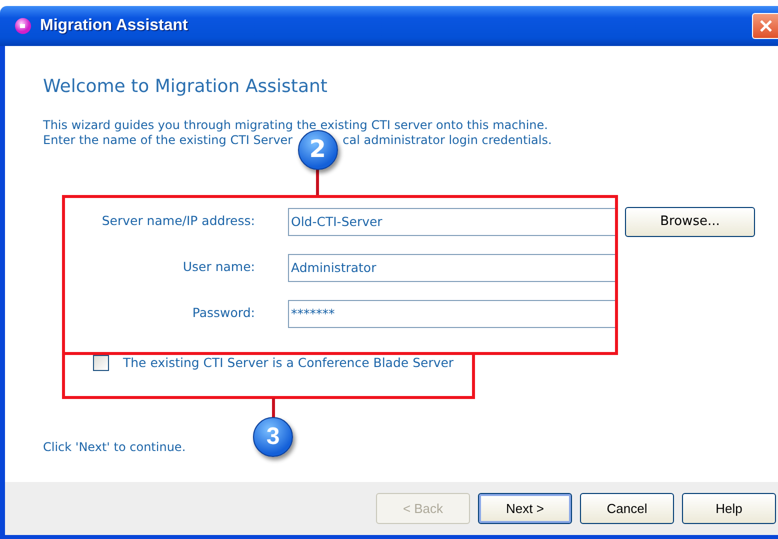 The height and width of the screenshot is (539, 778). I want to click on checkbox-label: The existing CTI Server is a Conference Blade Server, so click(288, 363).